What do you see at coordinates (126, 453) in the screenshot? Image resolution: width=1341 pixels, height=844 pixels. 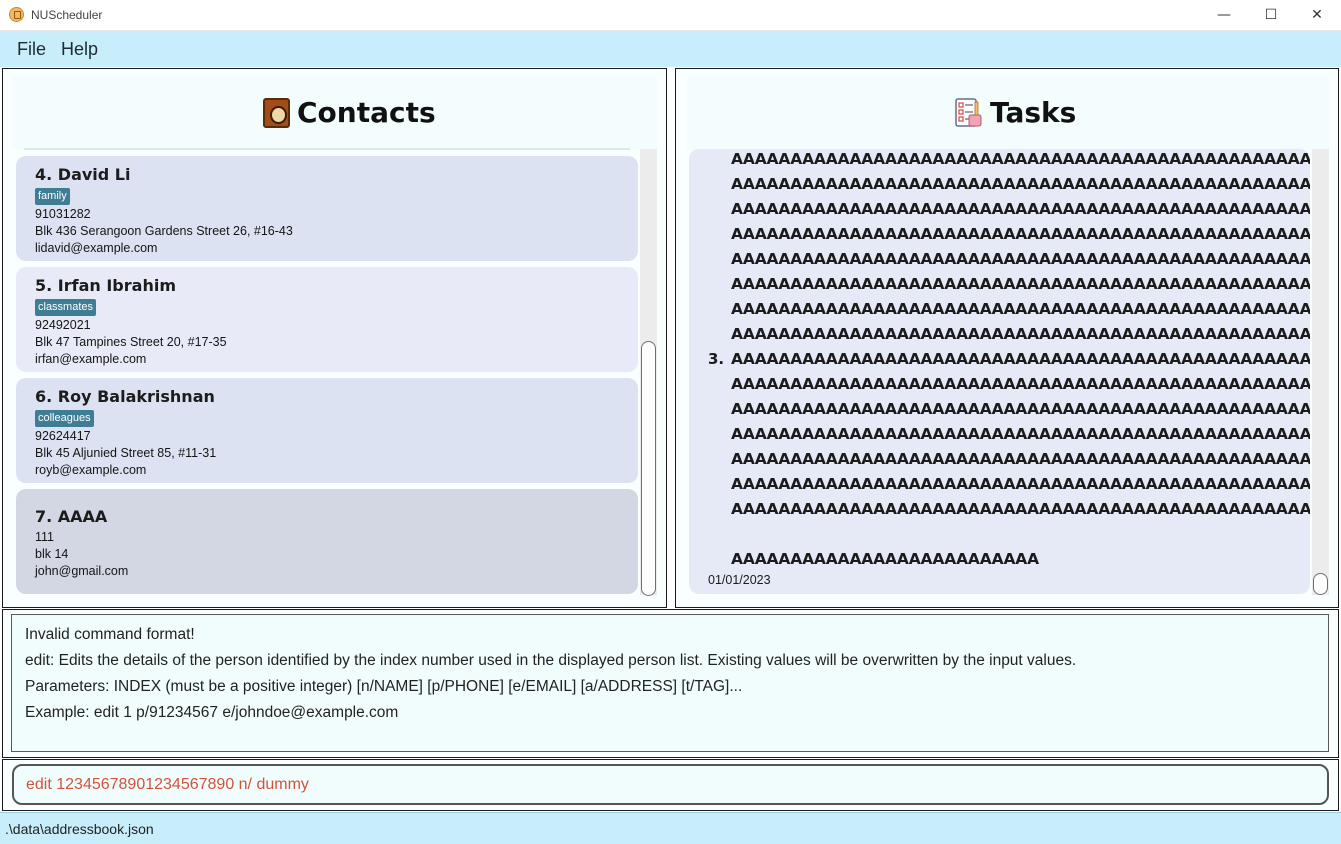 I see `contact-address: Blk 45 Aljunied Street 85, #11-31` at bounding box center [126, 453].